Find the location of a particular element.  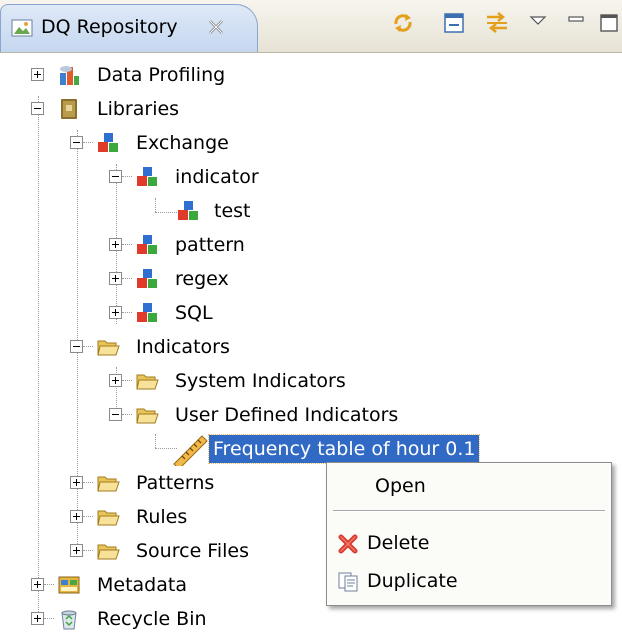

duplicate-icon is located at coordinates (348, 582).